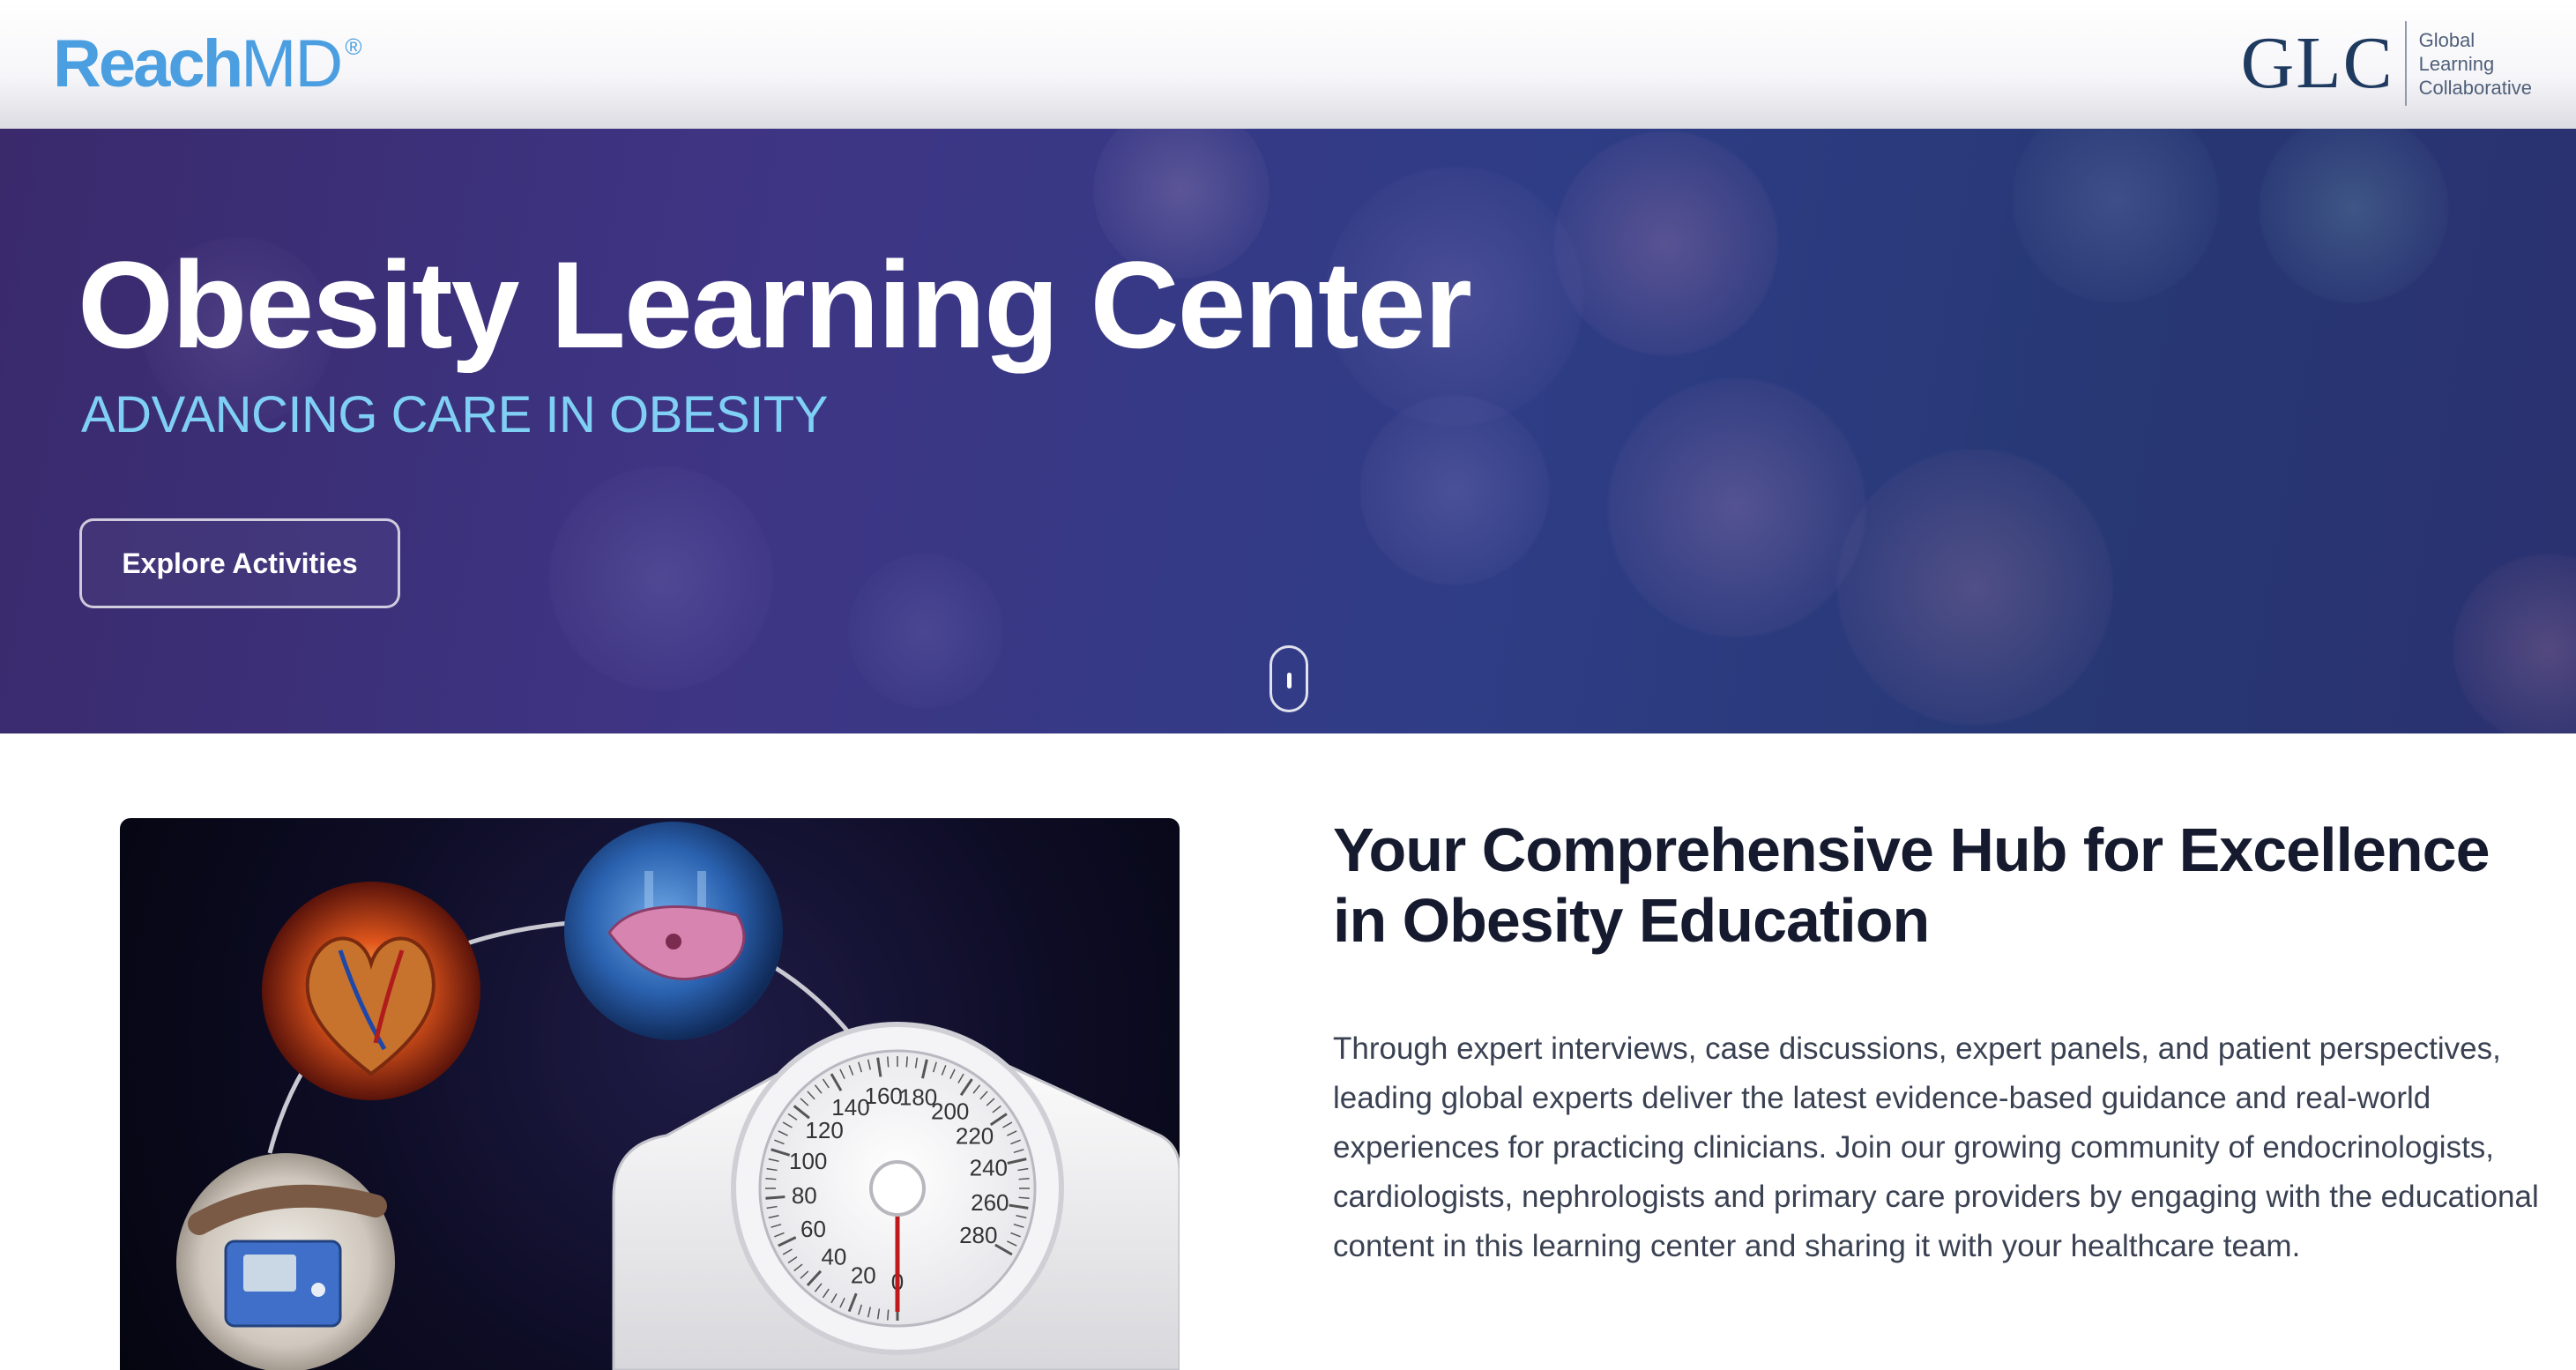  Describe the element at coordinates (454, 414) in the screenshot. I see `page-subtitle: ADVANCING CARE IN OBESITY` at that location.